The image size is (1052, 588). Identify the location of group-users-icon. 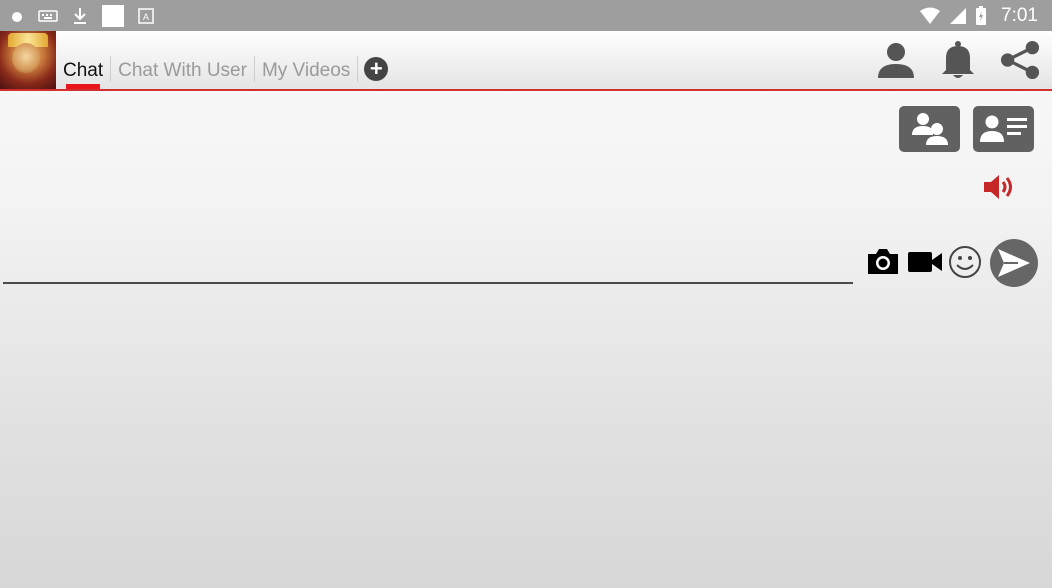
(929, 129).